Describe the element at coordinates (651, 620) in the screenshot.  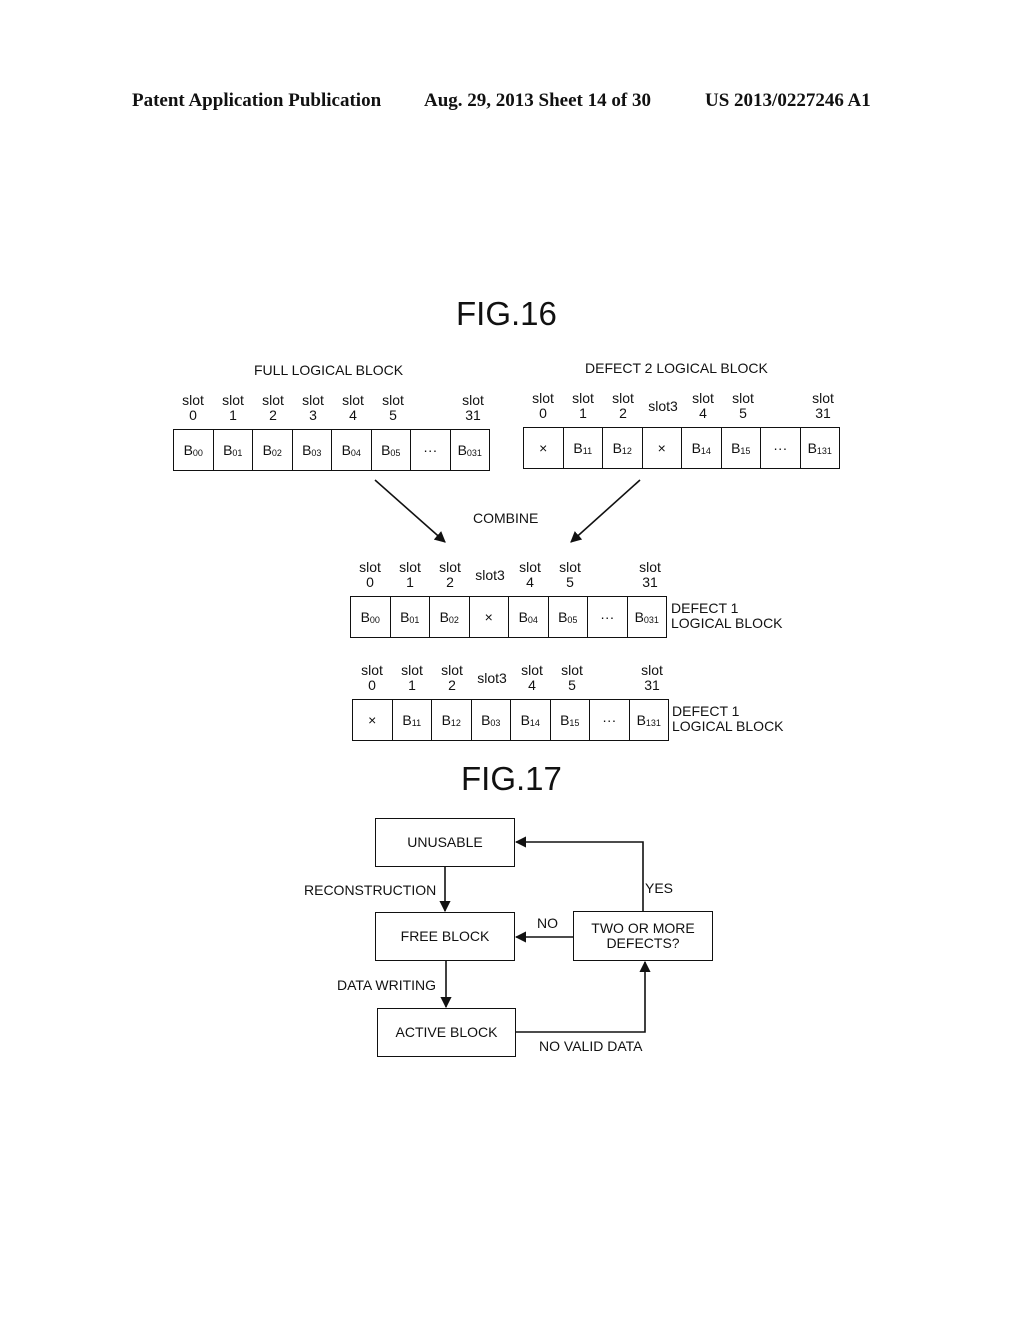
I see `block-subscript: 031` at that location.